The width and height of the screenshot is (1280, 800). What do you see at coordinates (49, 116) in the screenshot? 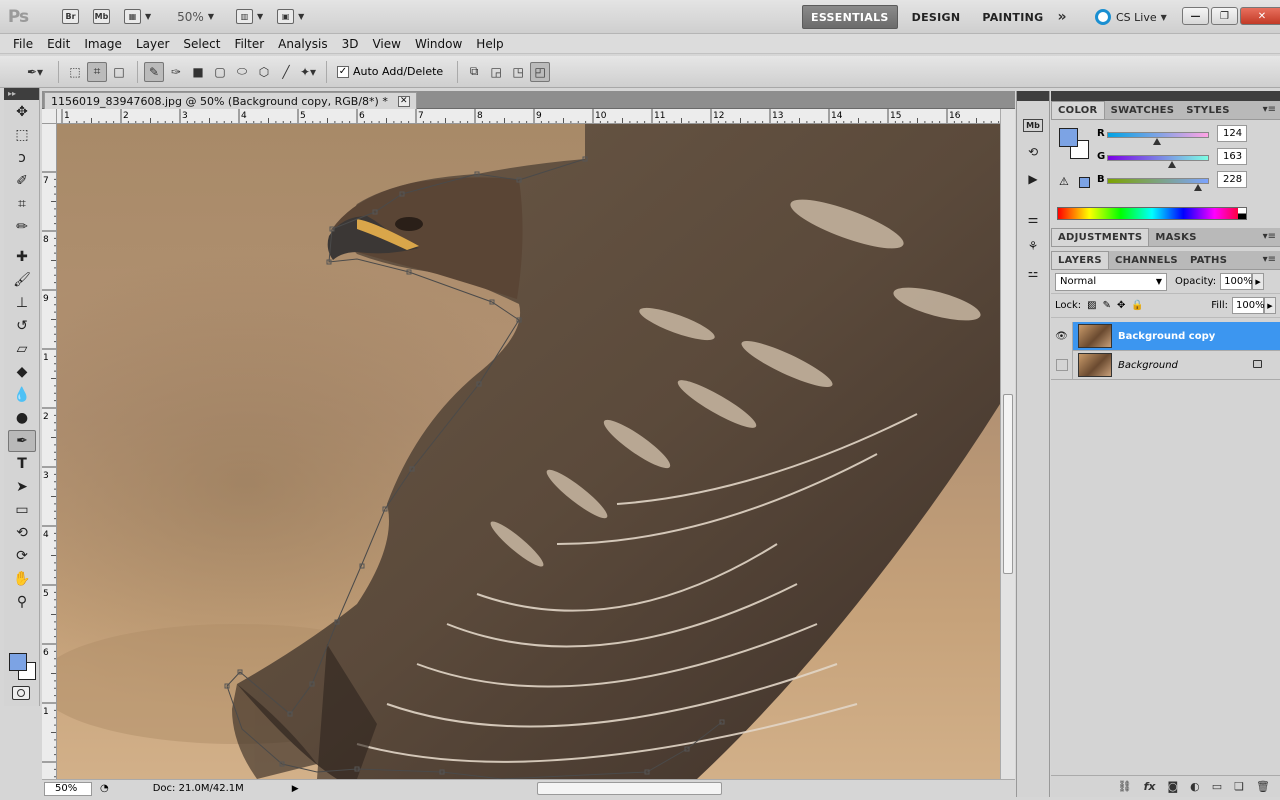
I see `ruler-origin` at bounding box center [49, 116].